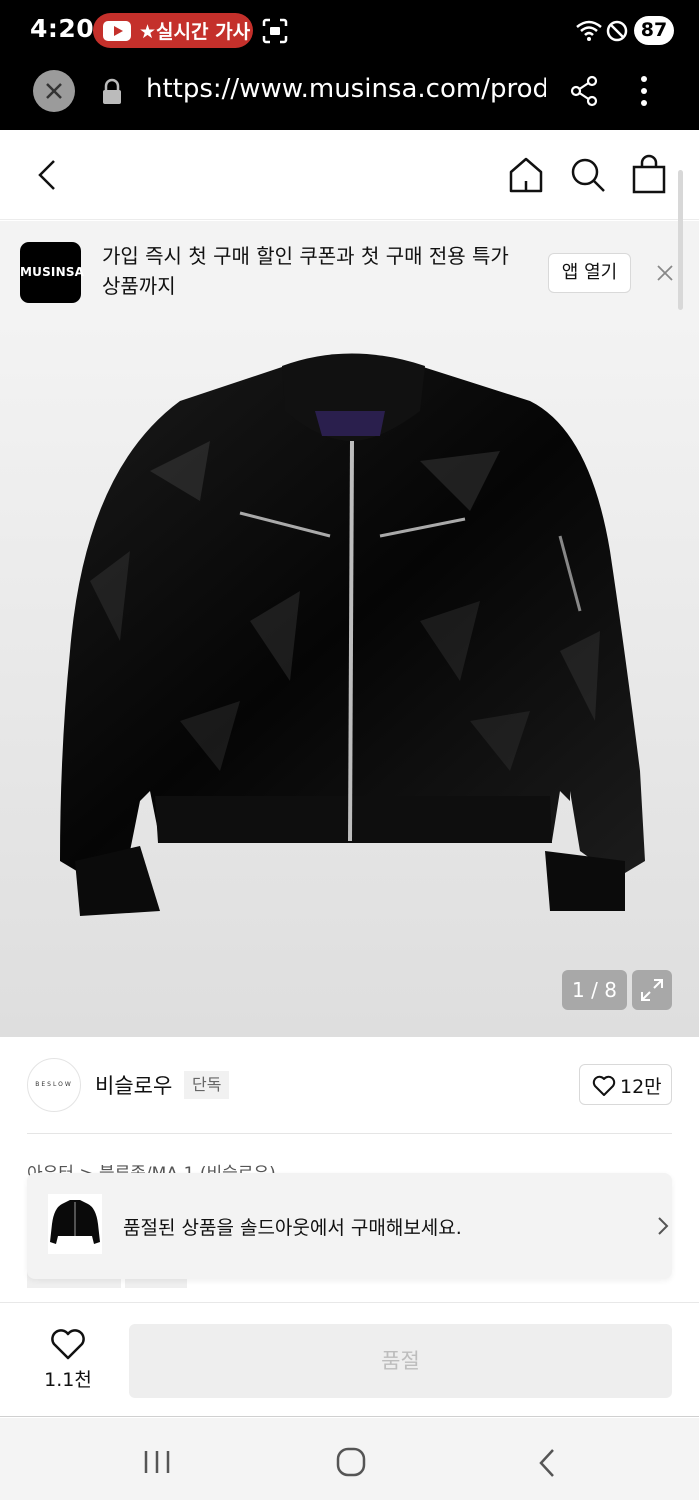 Image resolution: width=699 pixels, height=1500 pixels. I want to click on battery-indicator: 87, so click(654, 30).